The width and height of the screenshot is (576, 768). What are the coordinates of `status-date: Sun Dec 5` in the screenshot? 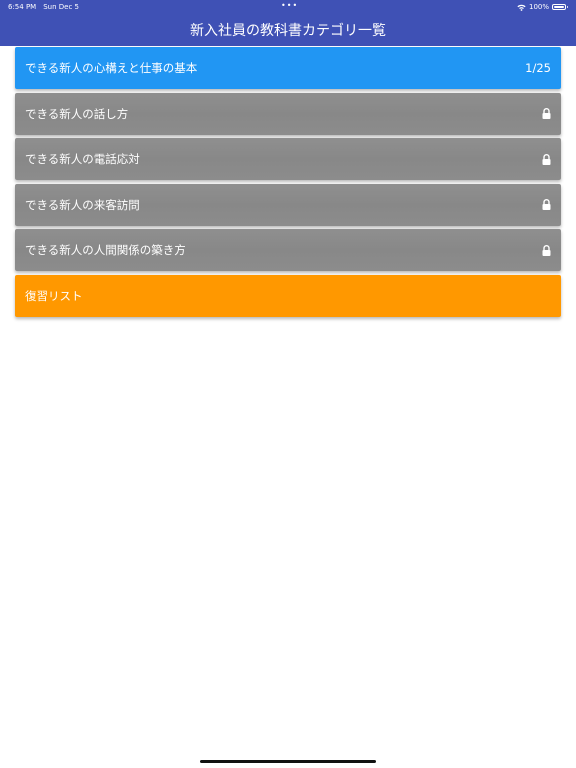 It's located at (61, 7).